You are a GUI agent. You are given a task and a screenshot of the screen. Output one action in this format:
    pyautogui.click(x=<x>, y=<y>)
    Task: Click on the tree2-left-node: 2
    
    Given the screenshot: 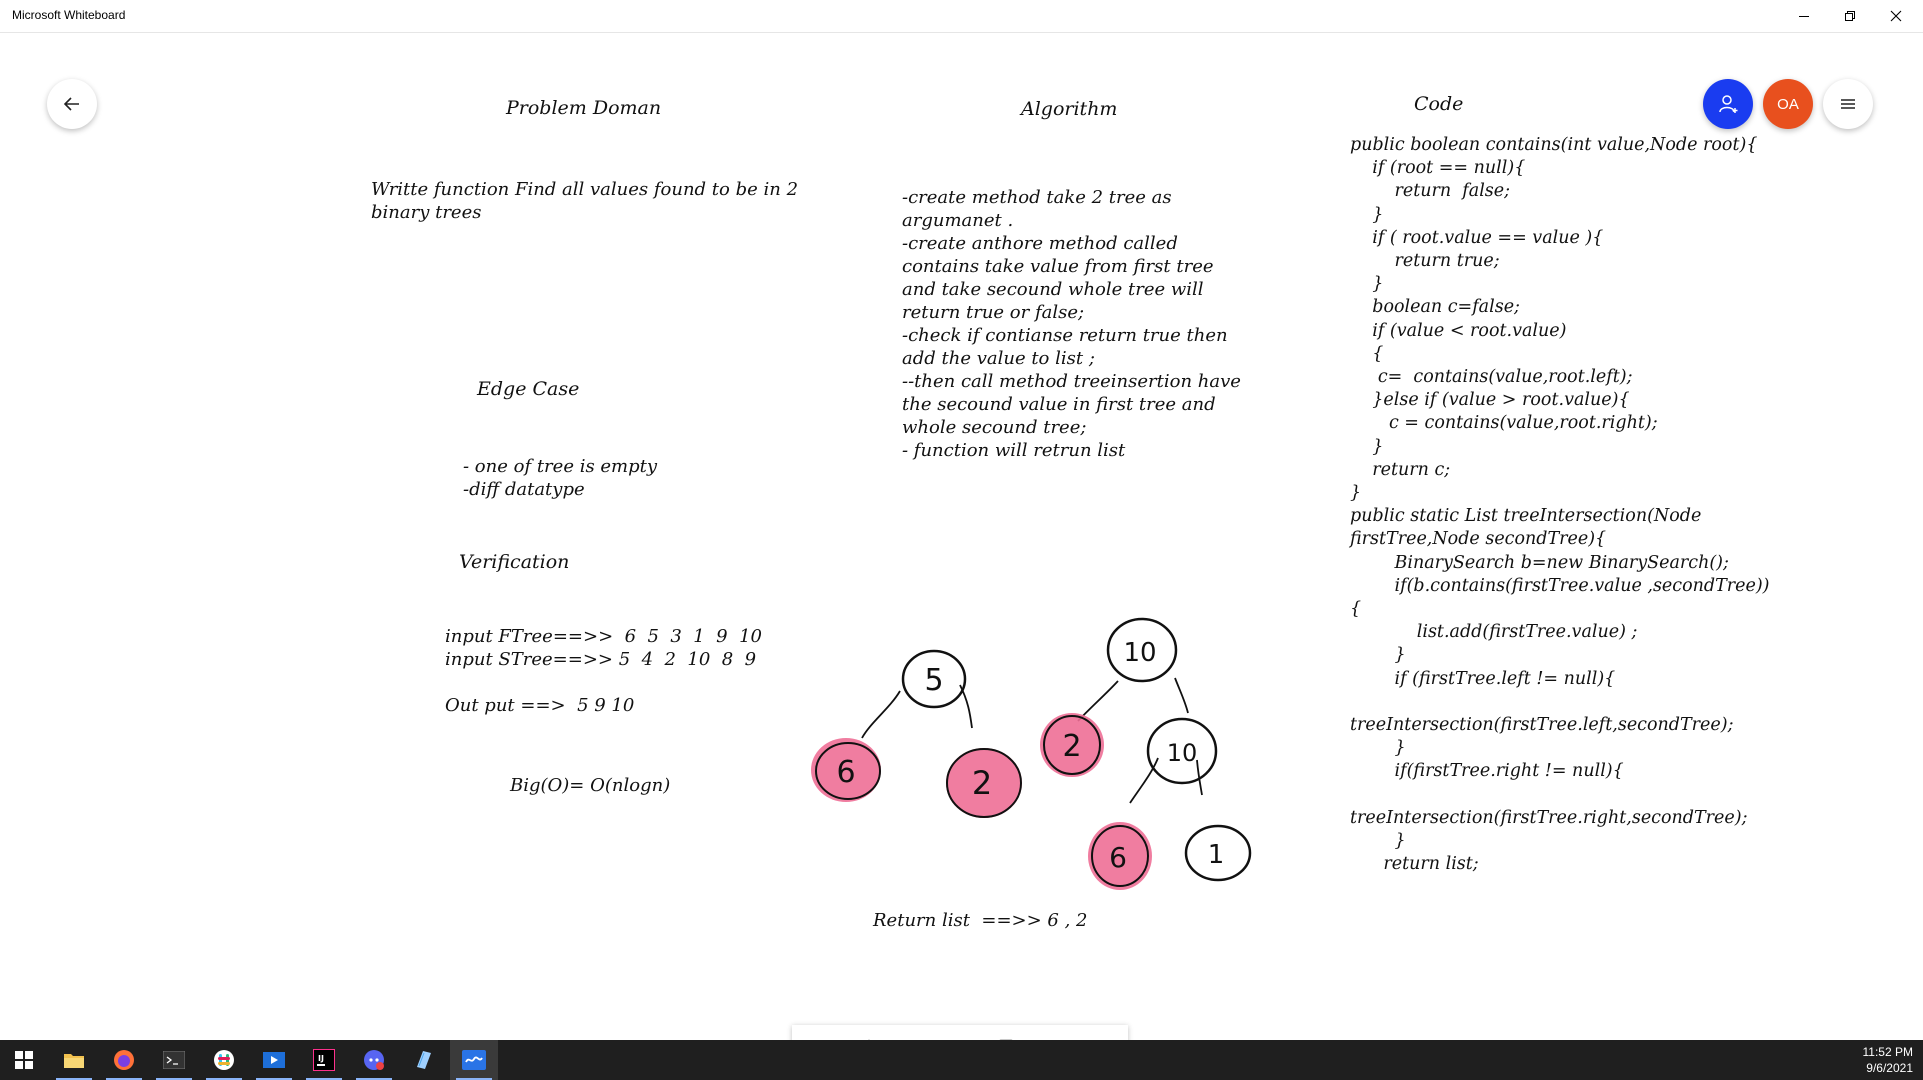 What is the action you would take?
    pyautogui.click(x=1072, y=745)
    